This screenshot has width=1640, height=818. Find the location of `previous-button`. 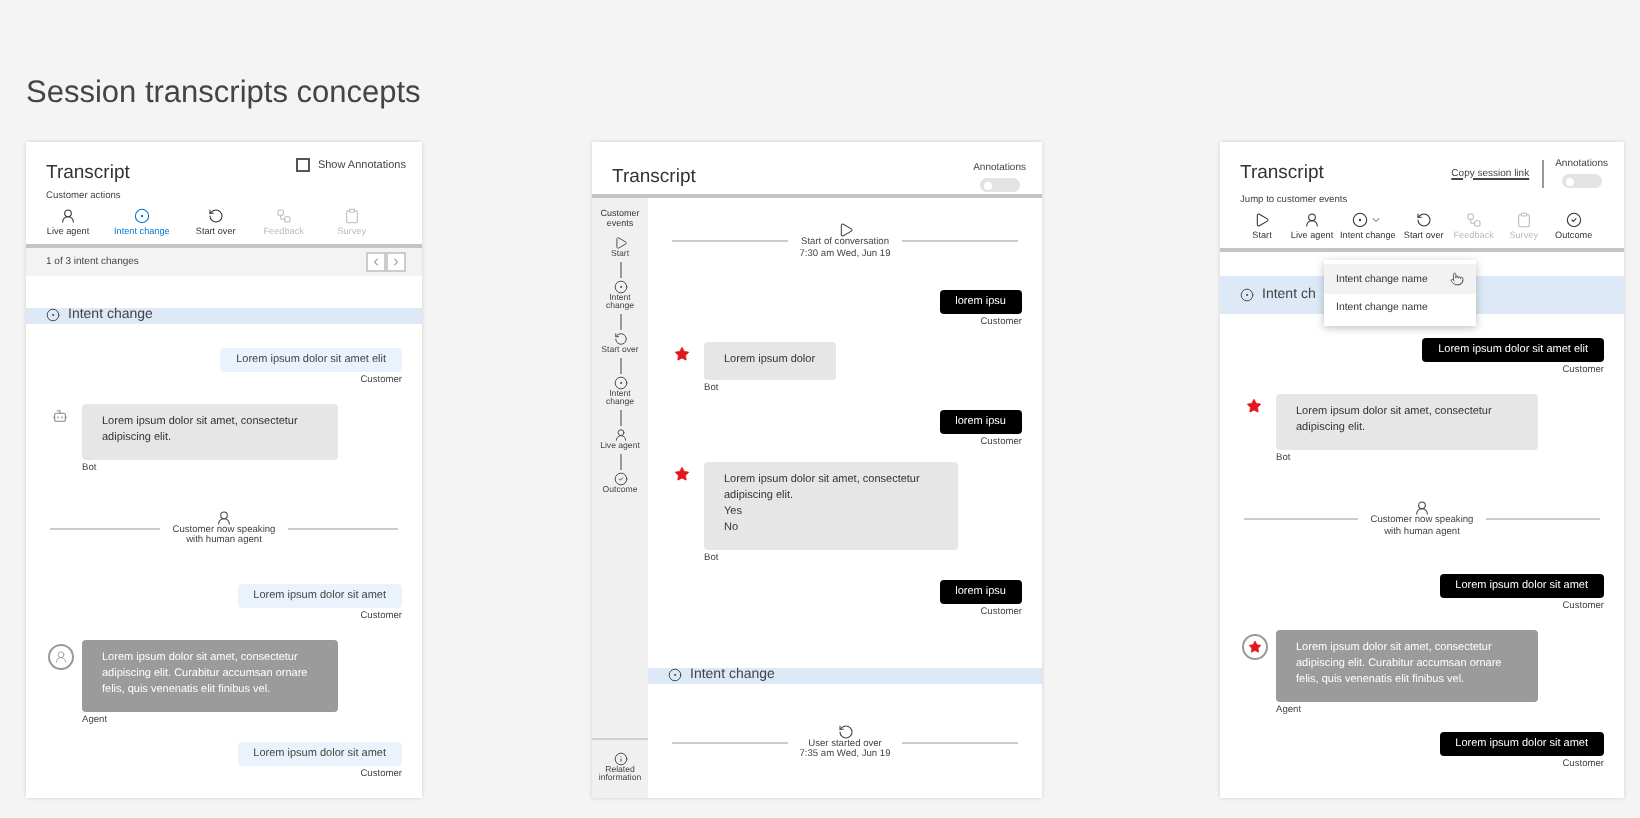

previous-button is located at coordinates (376, 262).